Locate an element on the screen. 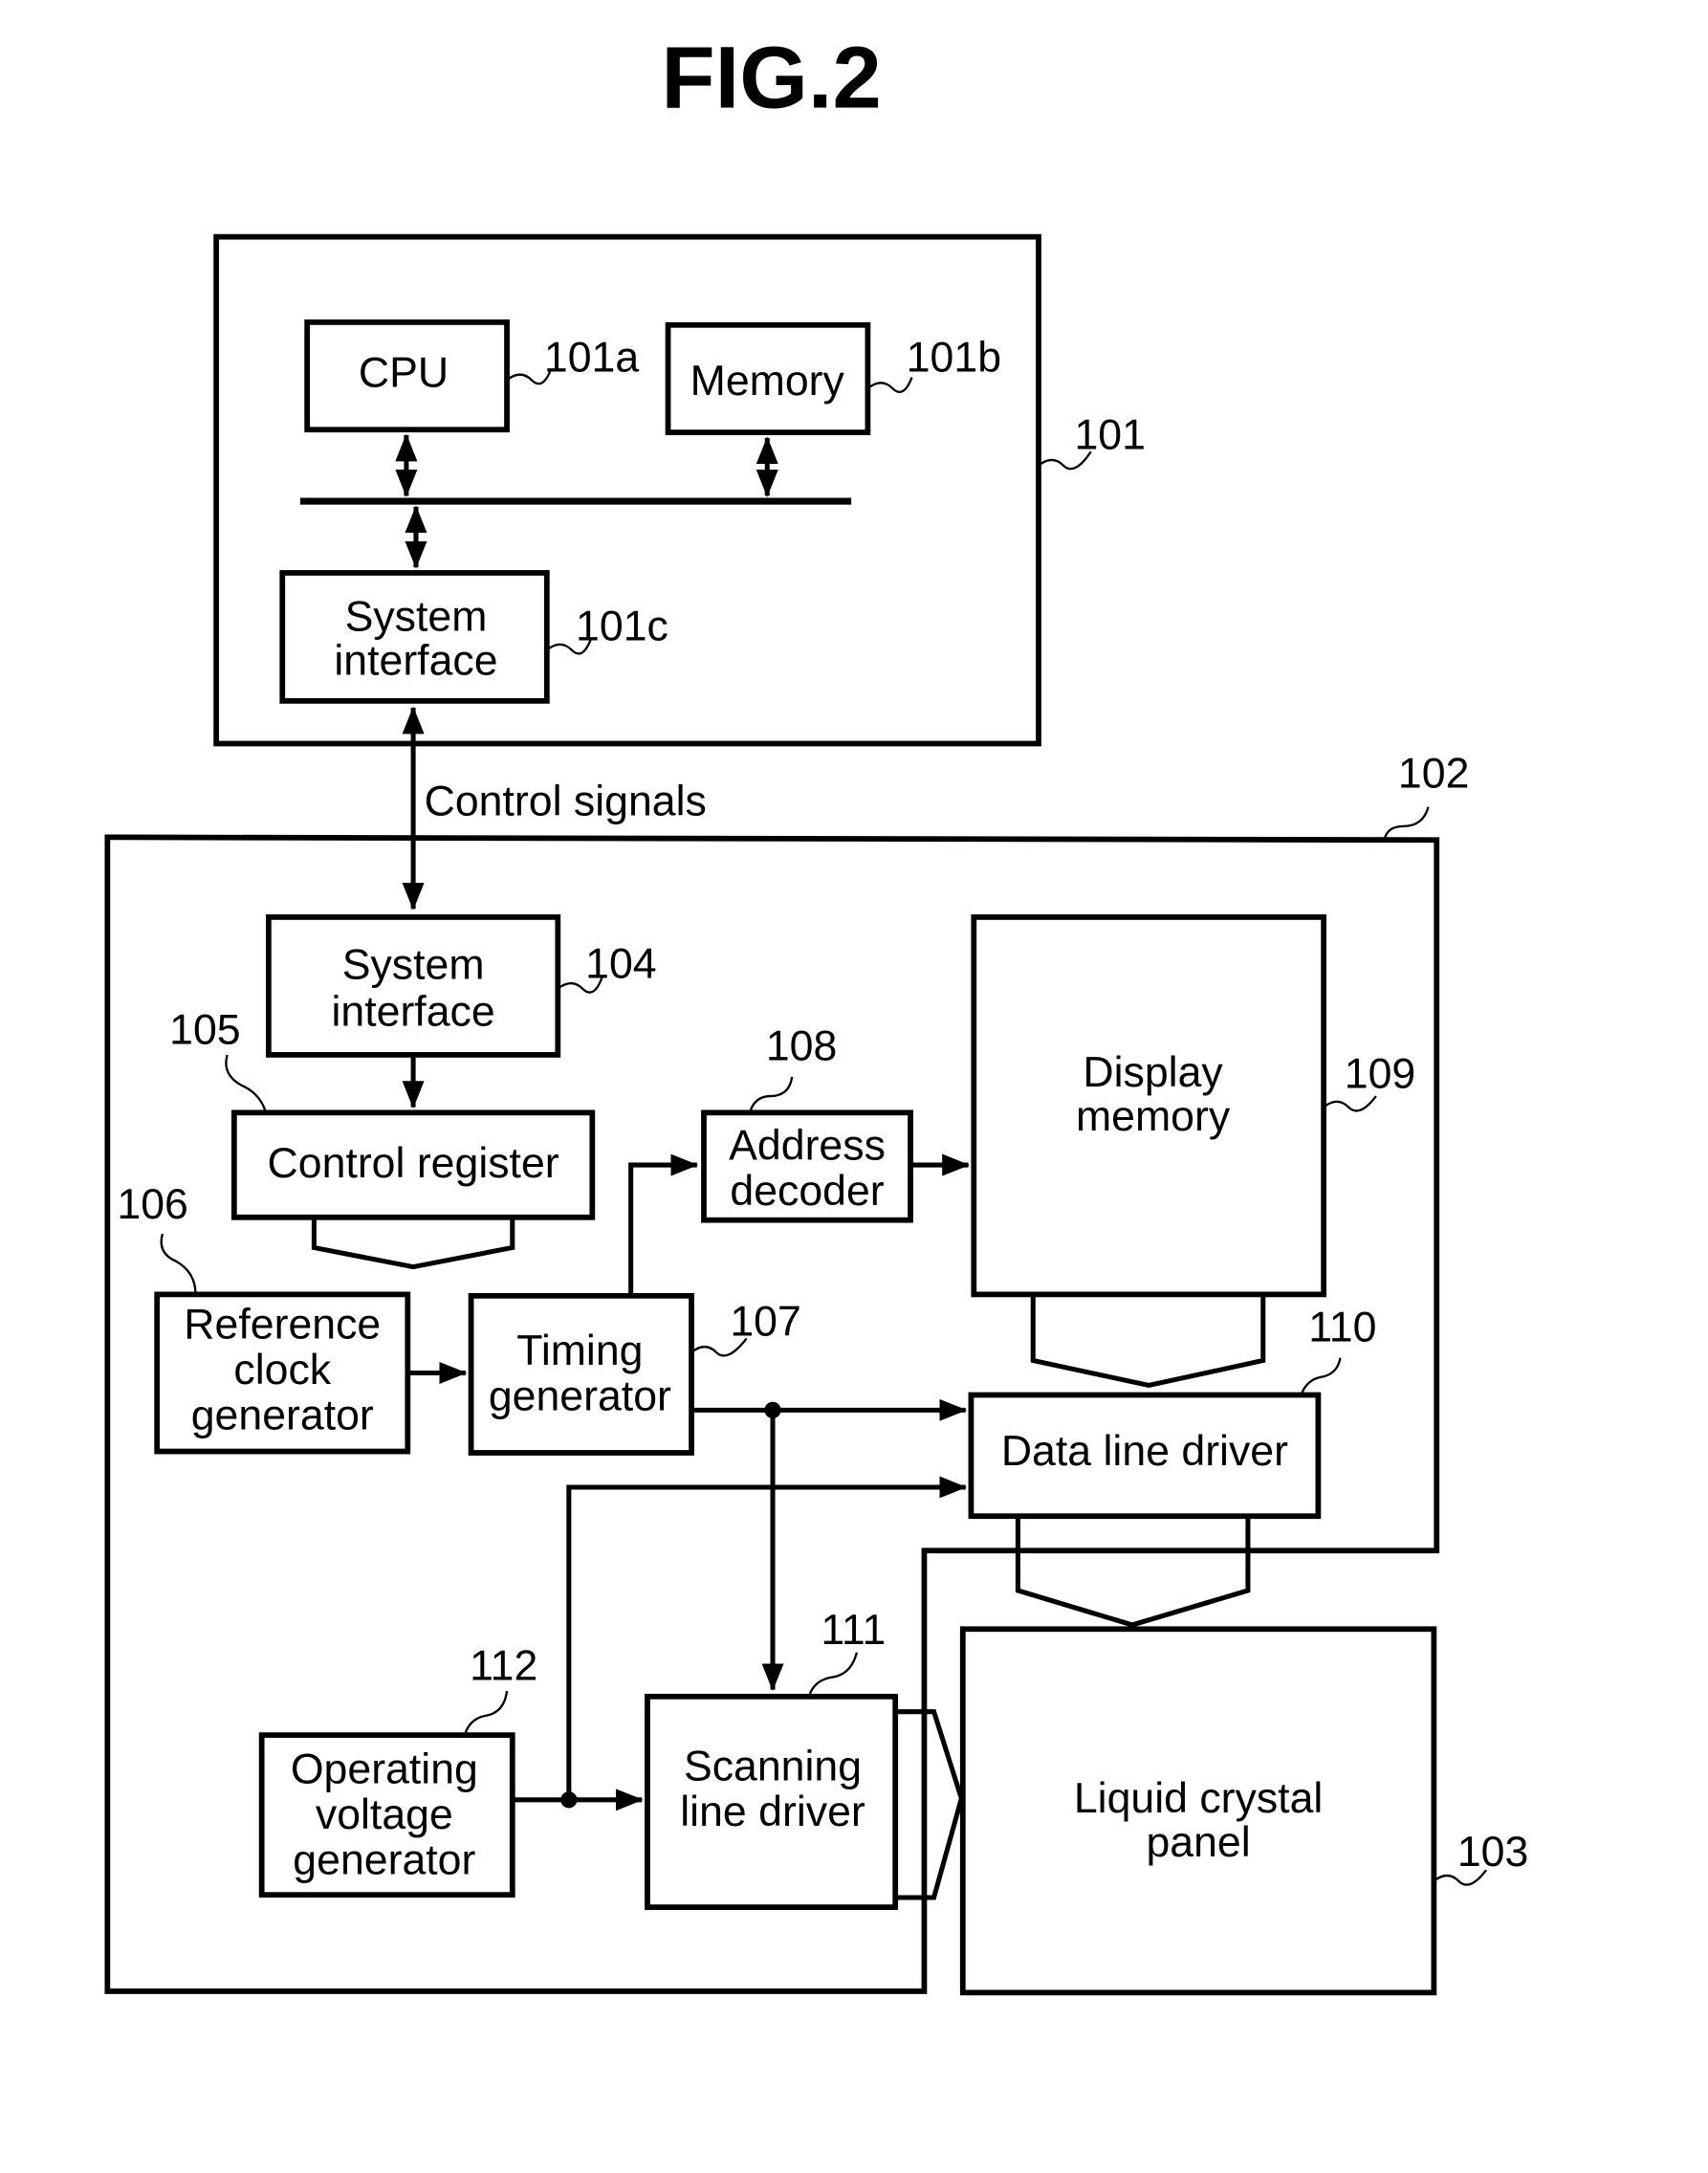  memory-driver-connector is located at coordinates (1148, 1341).